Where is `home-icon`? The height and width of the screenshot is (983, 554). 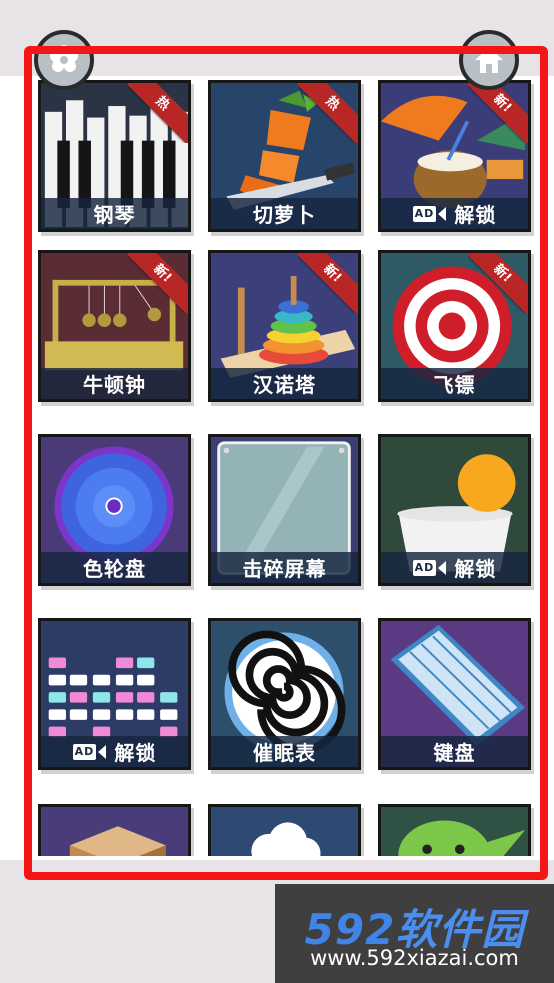 home-icon is located at coordinates (489, 60).